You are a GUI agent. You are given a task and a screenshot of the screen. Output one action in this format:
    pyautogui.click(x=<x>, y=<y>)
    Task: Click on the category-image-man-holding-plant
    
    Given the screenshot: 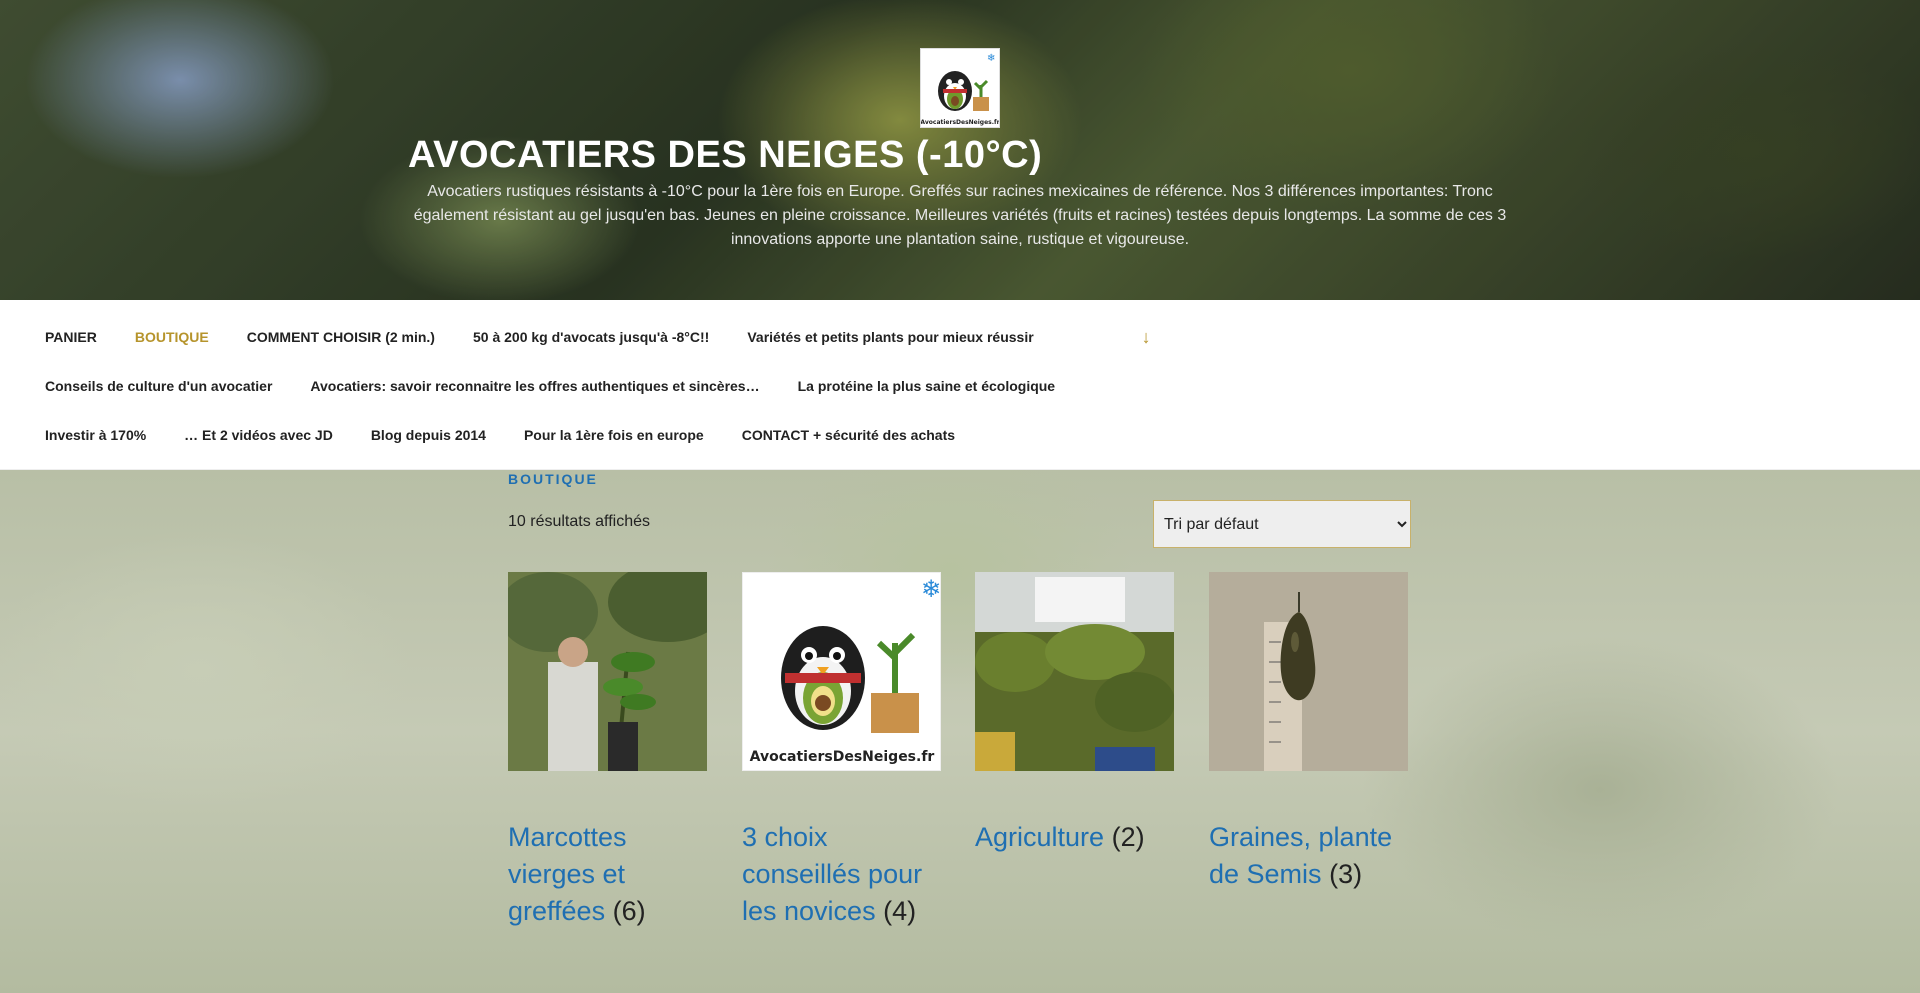 What is the action you would take?
    pyautogui.click(x=607, y=671)
    